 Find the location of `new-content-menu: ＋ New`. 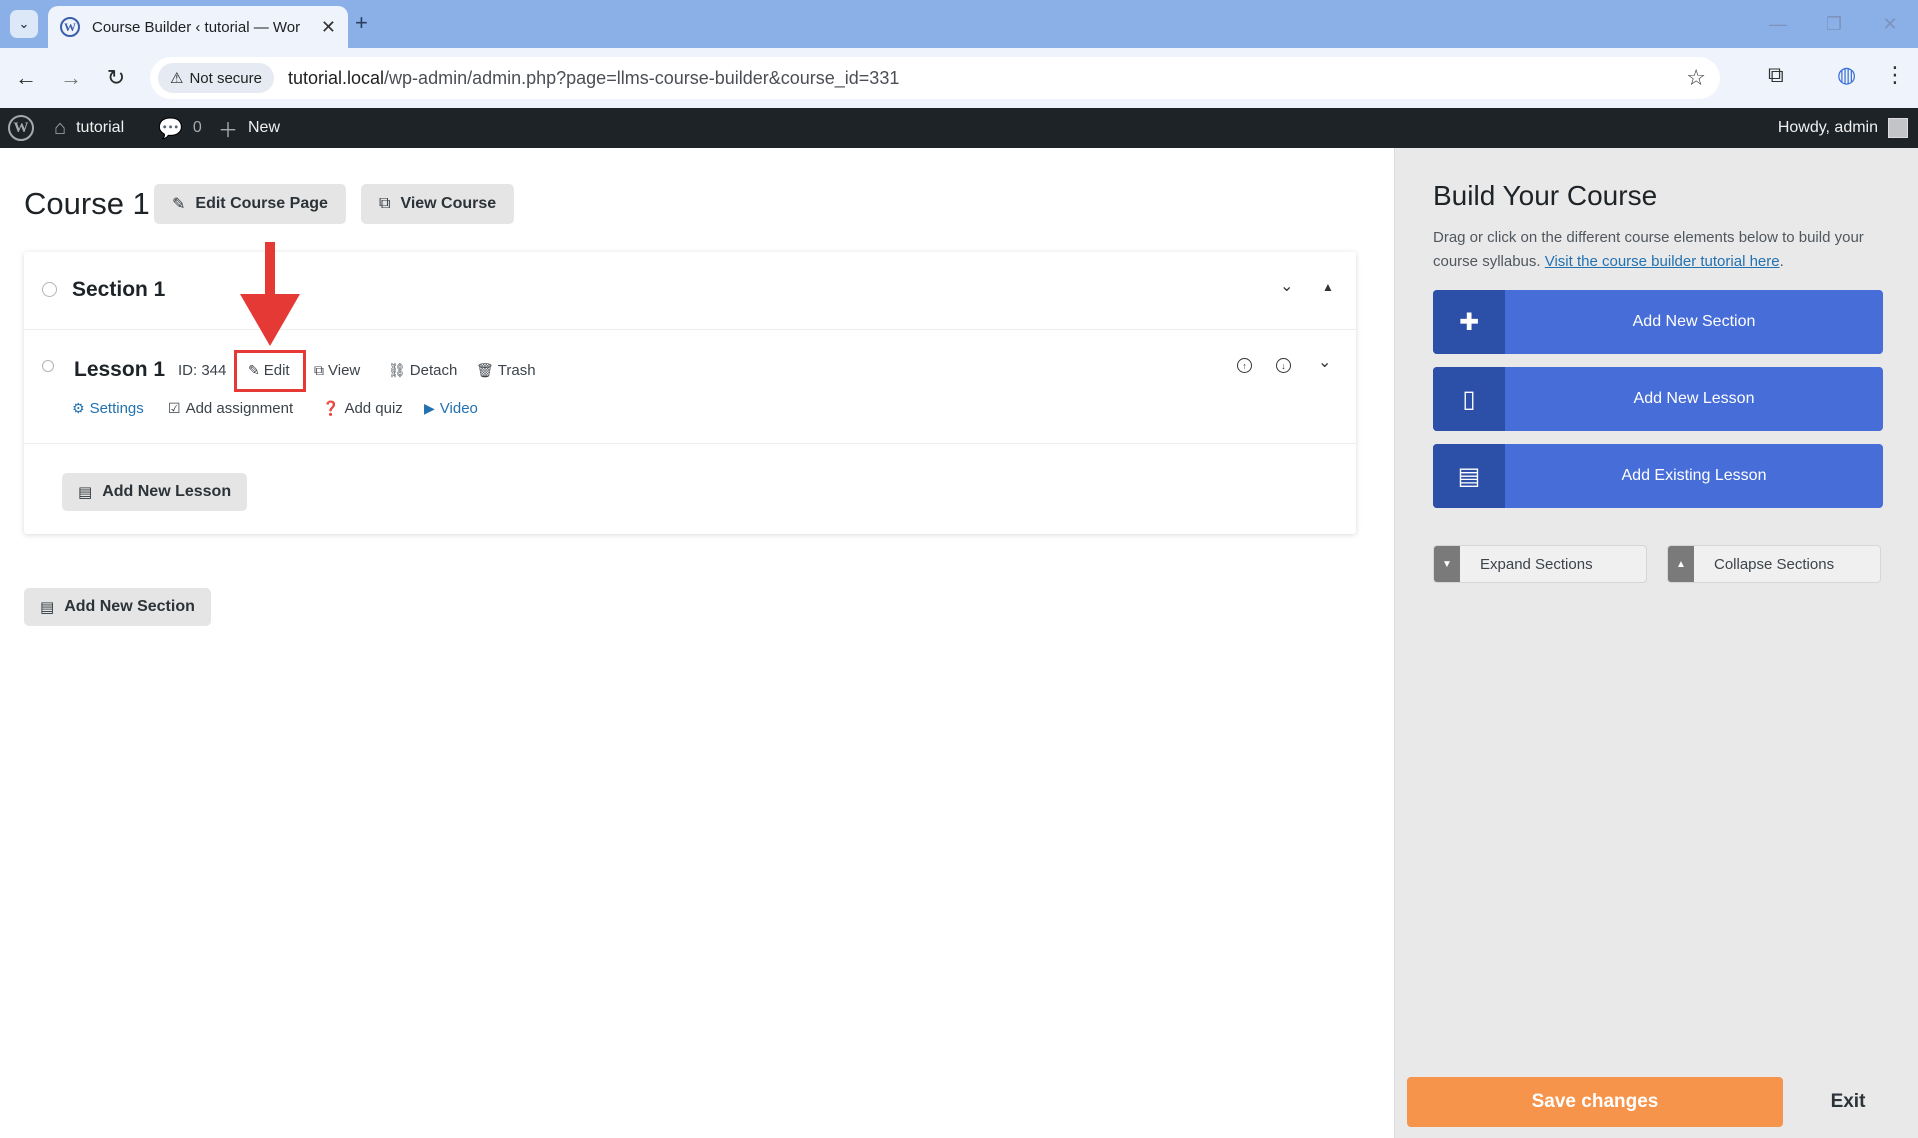

new-content-menu: ＋ New is located at coordinates (249, 128).